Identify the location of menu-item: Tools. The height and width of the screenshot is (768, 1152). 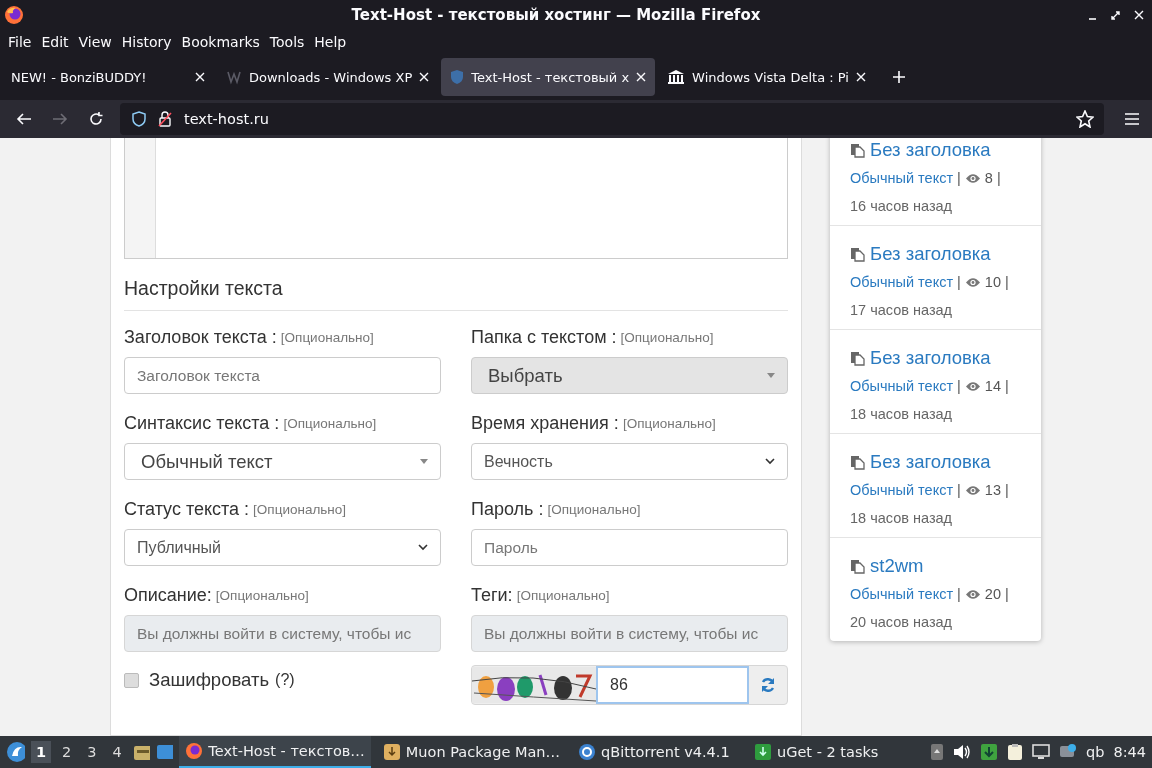
(287, 42).